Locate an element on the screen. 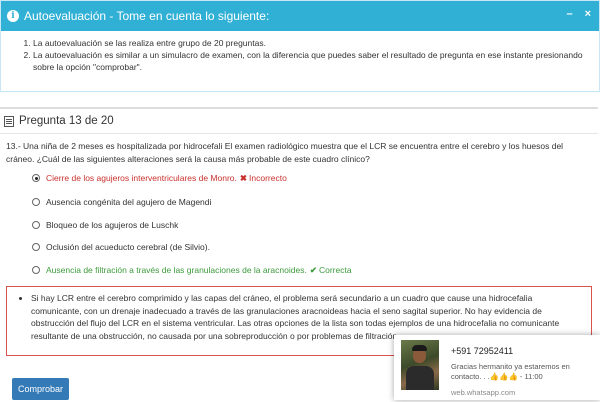 Image resolution: width=600 pixels, height=402 pixels. notification-phone: +591 72952411 is located at coordinates (482, 351).